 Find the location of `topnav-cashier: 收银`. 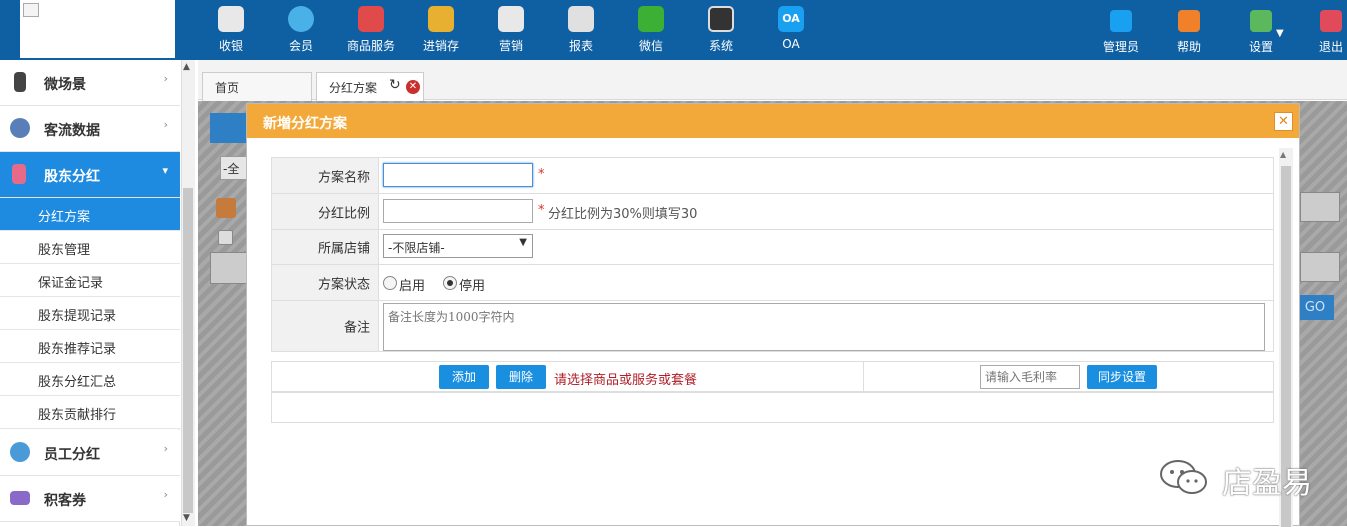

topnav-cashier: 收银 is located at coordinates (231, 30).